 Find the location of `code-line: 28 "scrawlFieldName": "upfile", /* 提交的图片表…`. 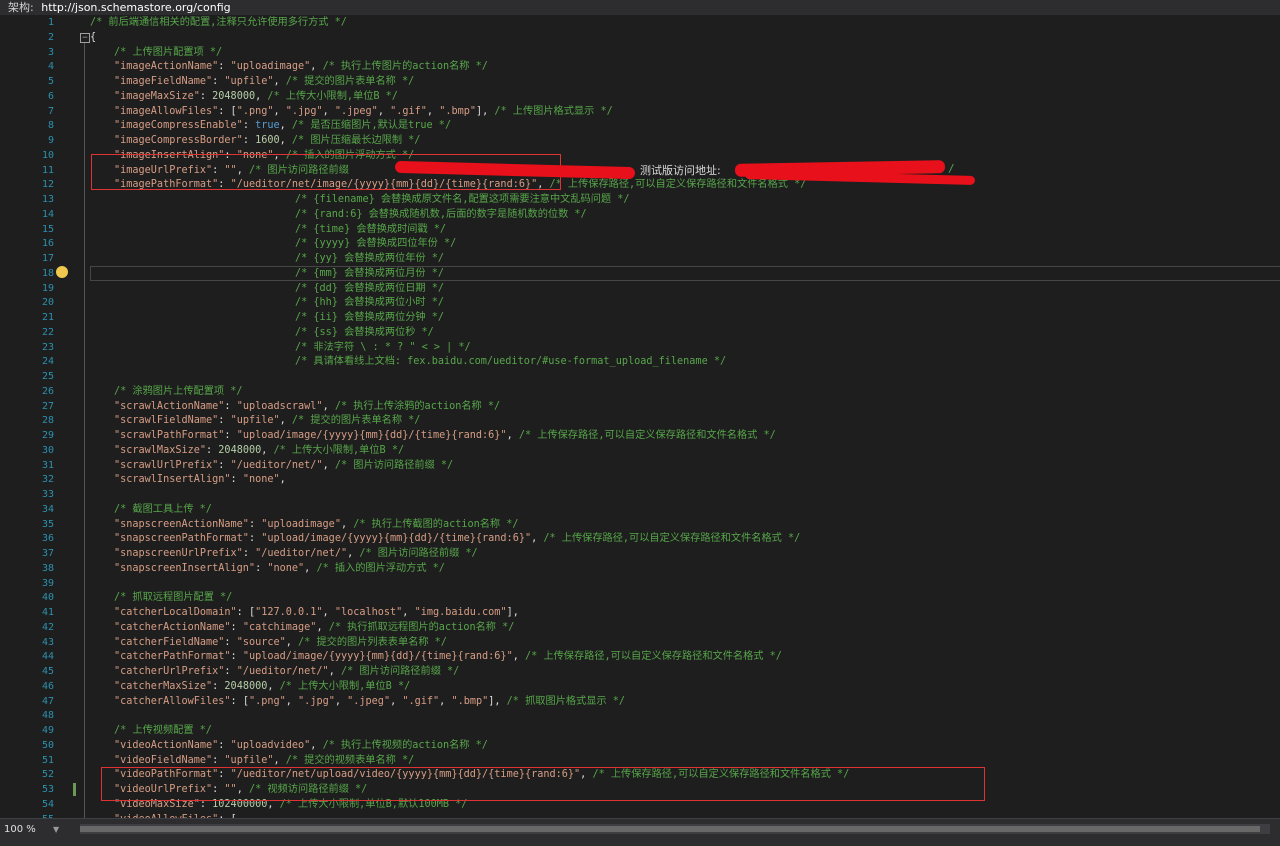

code-line: 28 "scrawlFieldName": "upfile", /* 提交的图片表… is located at coordinates (640, 421).